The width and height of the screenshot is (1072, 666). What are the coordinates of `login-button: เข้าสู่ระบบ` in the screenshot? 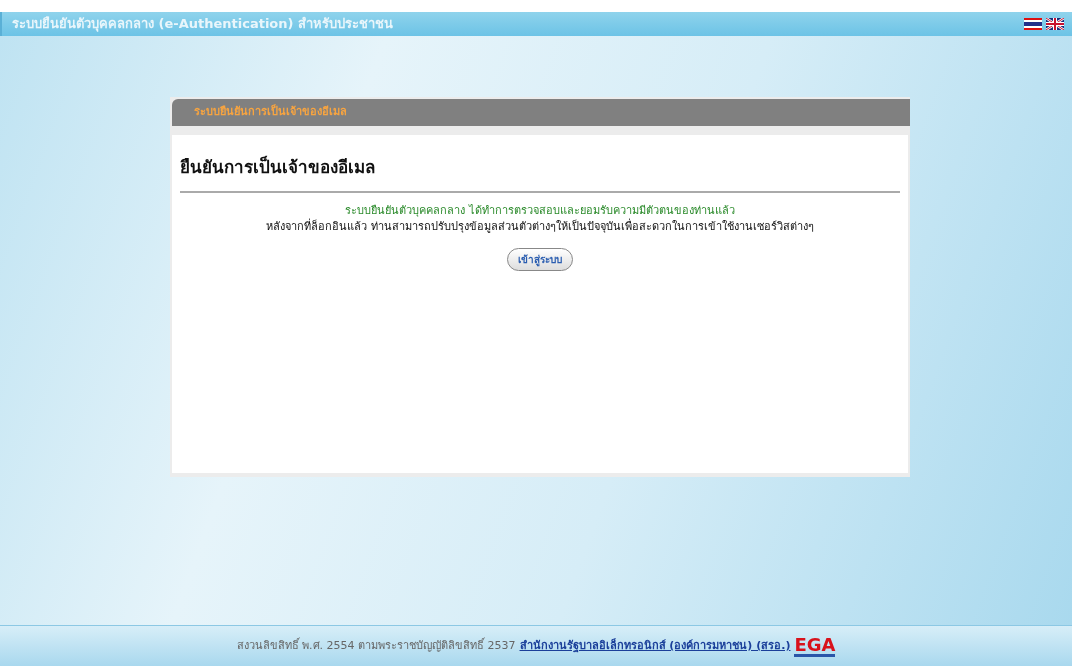 It's located at (540, 259).